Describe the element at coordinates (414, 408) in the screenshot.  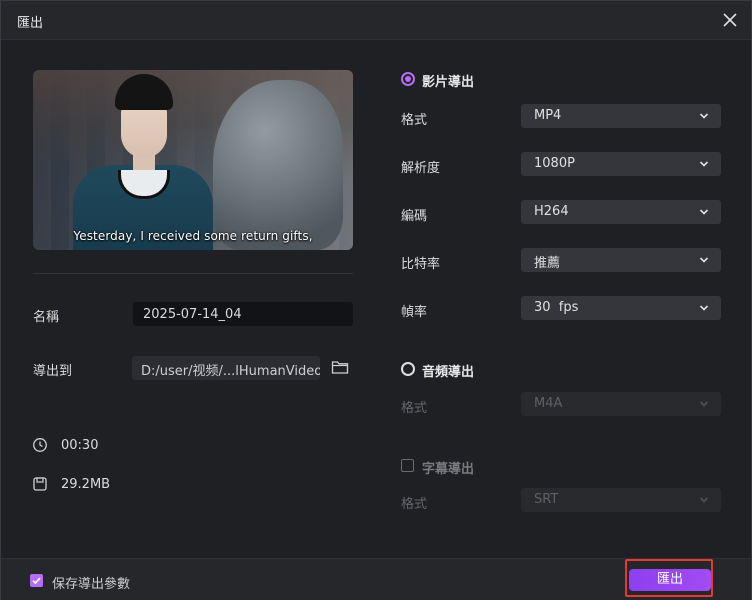
I see `audio-format-label: 格式` at that location.